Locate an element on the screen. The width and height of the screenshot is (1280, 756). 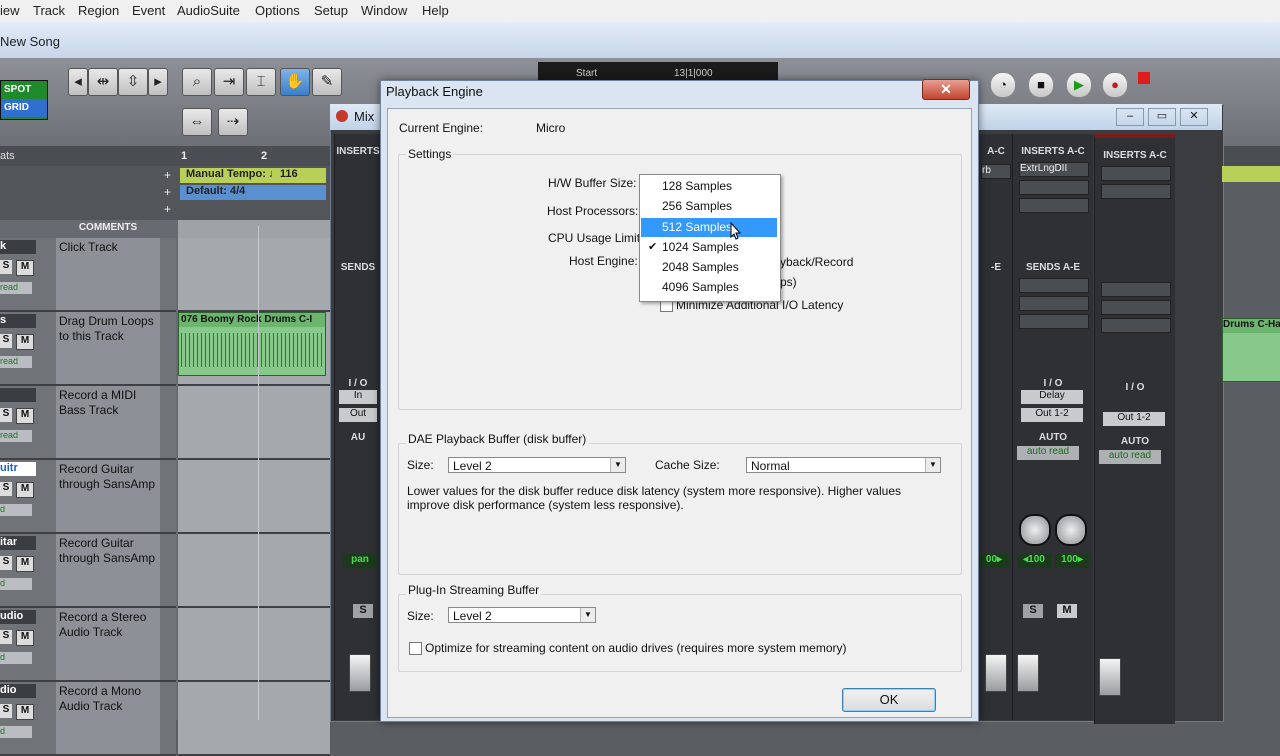
track-row: itar SM d Record Guitar through SansAmp is located at coordinates (88, 571).